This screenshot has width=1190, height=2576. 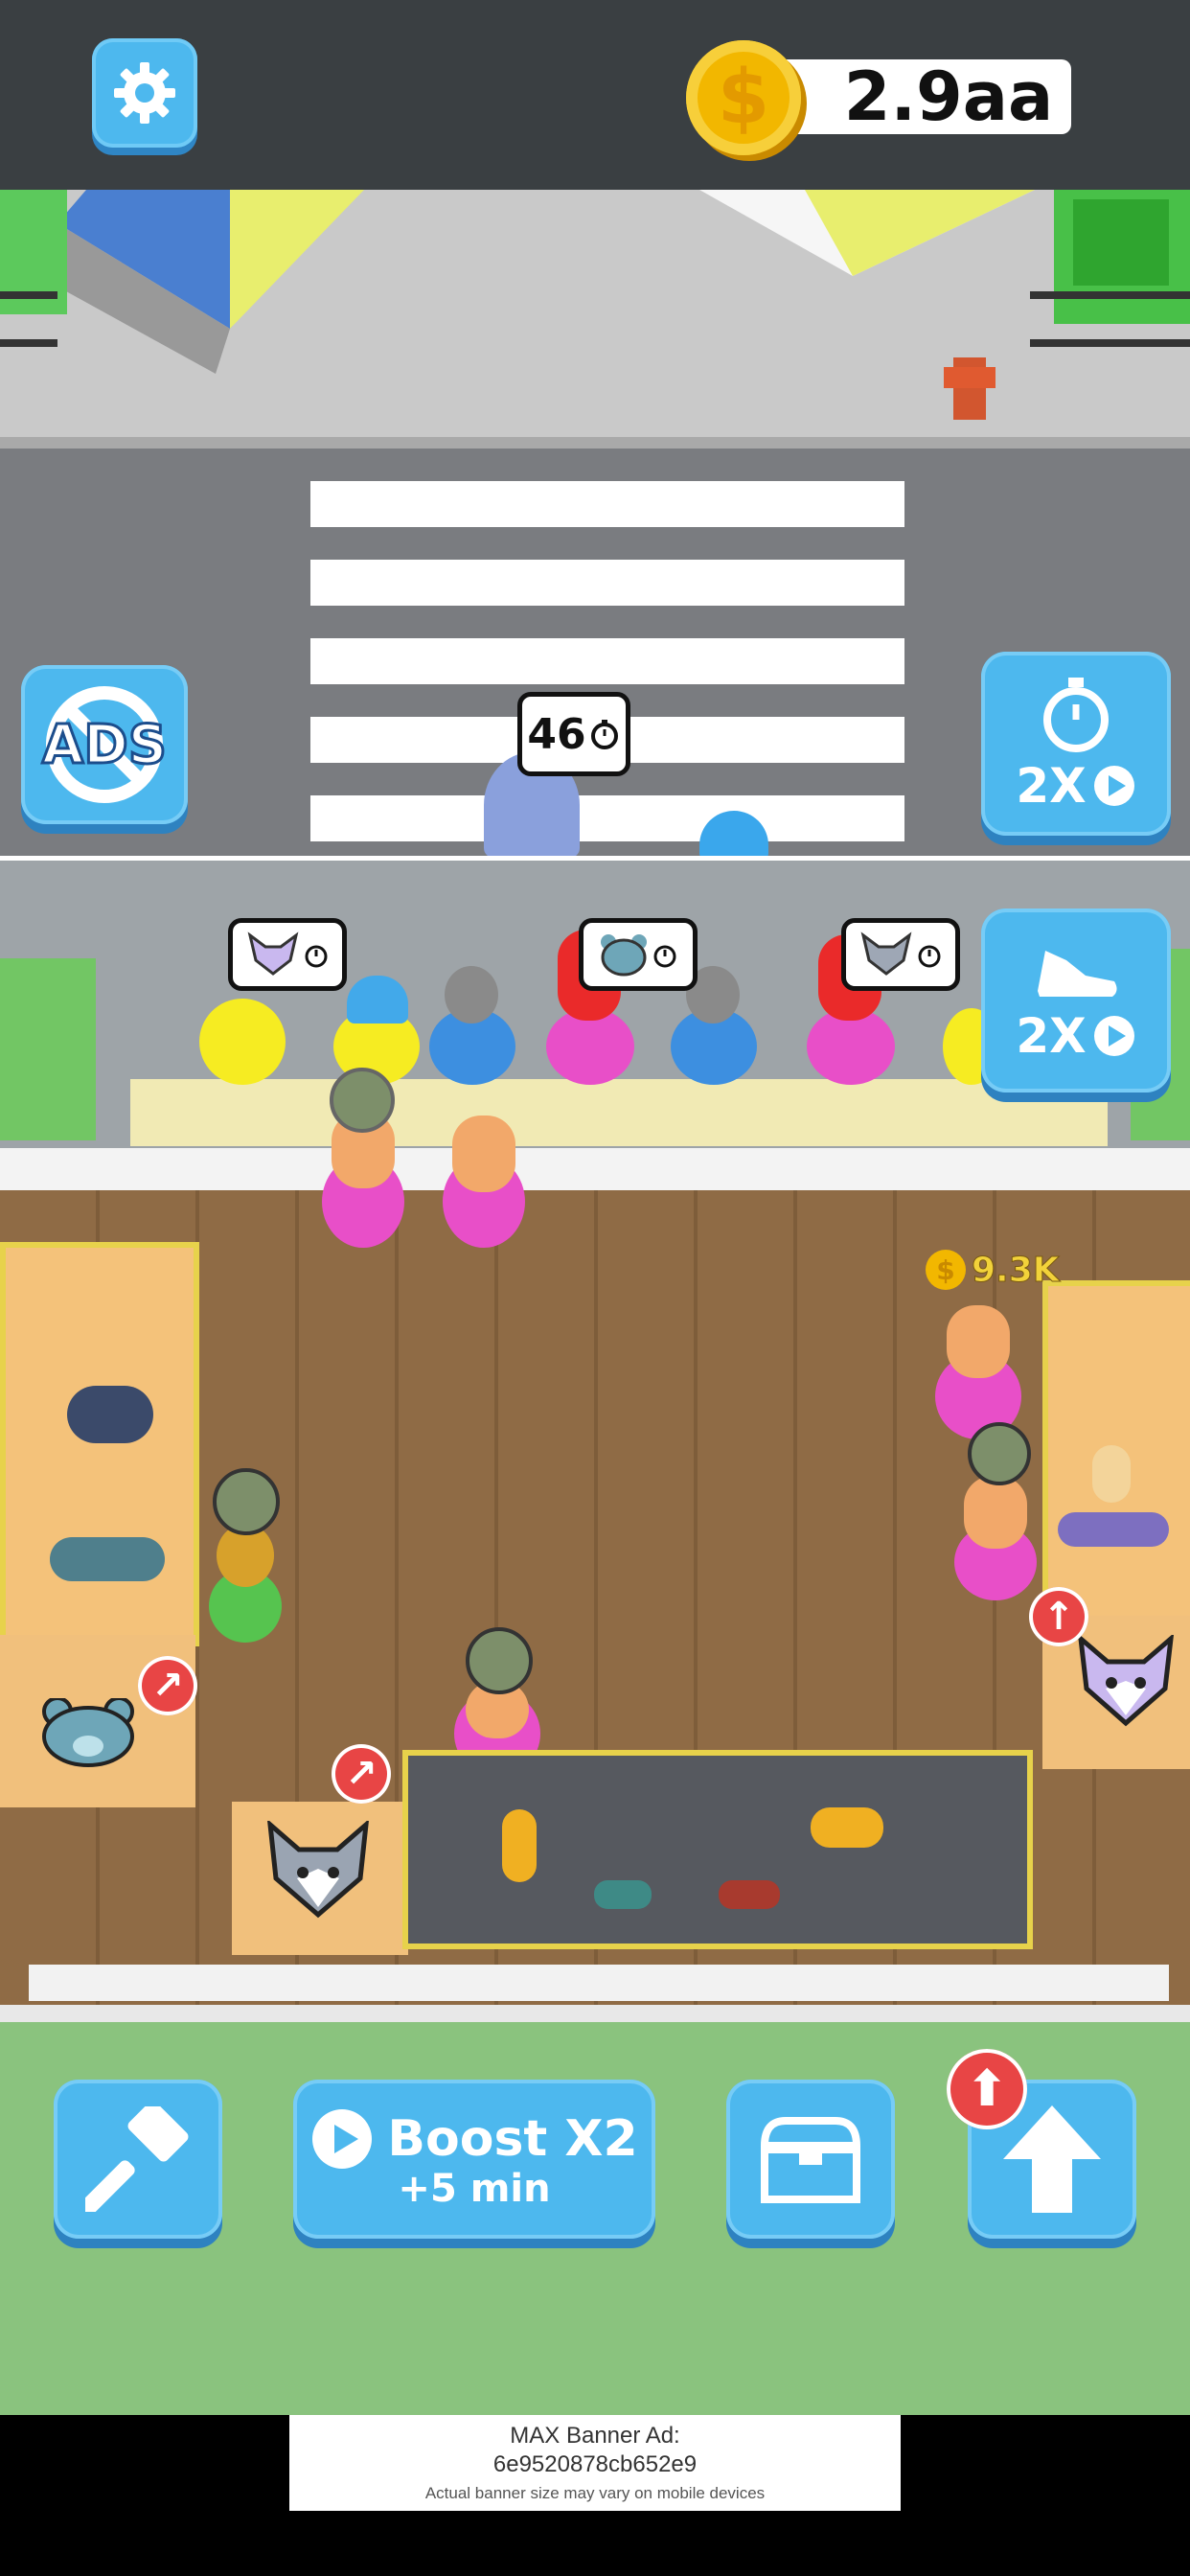 What do you see at coordinates (599, 1983) in the screenshot?
I see `floor-edge` at bounding box center [599, 1983].